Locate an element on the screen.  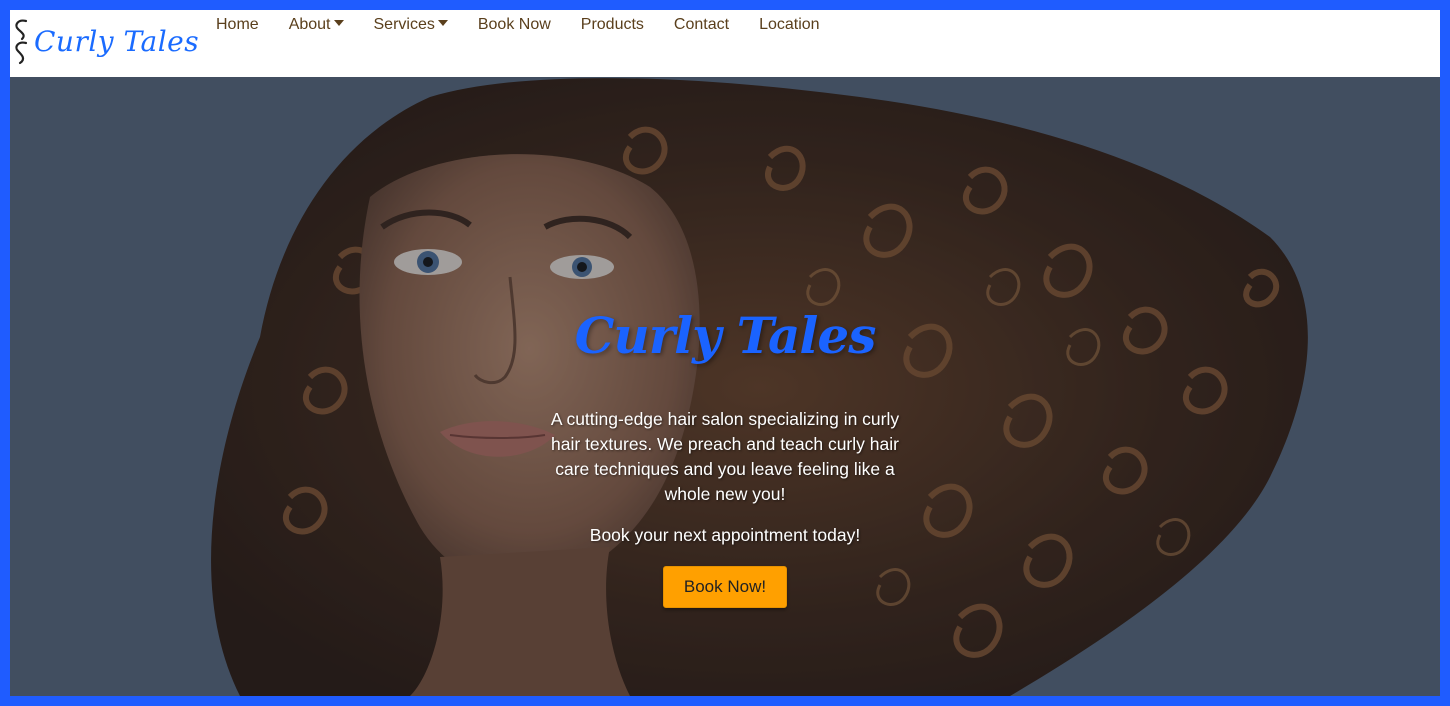
nav-item-home: Home is located at coordinates (237, 25).